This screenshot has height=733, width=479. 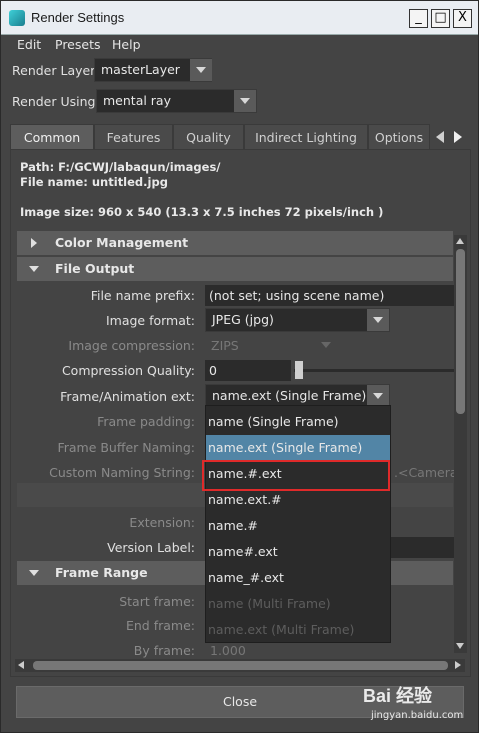 I want to click on watermark-url: jingyan.baidu.com, so click(x=417, y=715).